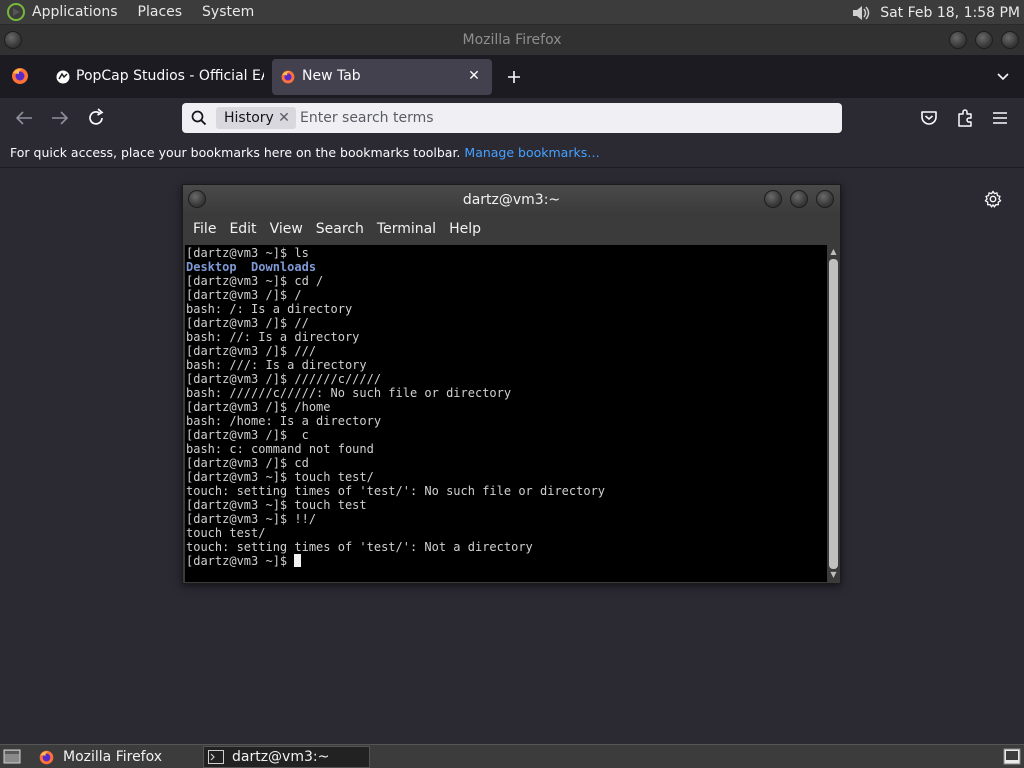  What do you see at coordinates (950, 13) in the screenshot?
I see `clock: Sat Feb 18, 1:58 PM` at bounding box center [950, 13].